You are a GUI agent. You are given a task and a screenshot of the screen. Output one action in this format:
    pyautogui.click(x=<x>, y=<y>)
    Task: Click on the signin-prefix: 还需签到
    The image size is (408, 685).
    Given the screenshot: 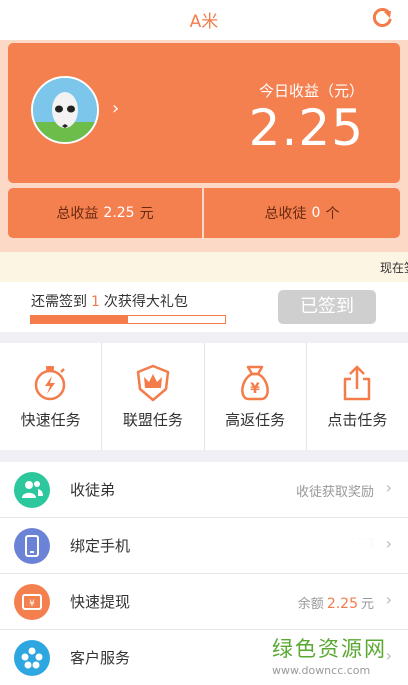 What is the action you would take?
    pyautogui.click(x=59, y=302)
    